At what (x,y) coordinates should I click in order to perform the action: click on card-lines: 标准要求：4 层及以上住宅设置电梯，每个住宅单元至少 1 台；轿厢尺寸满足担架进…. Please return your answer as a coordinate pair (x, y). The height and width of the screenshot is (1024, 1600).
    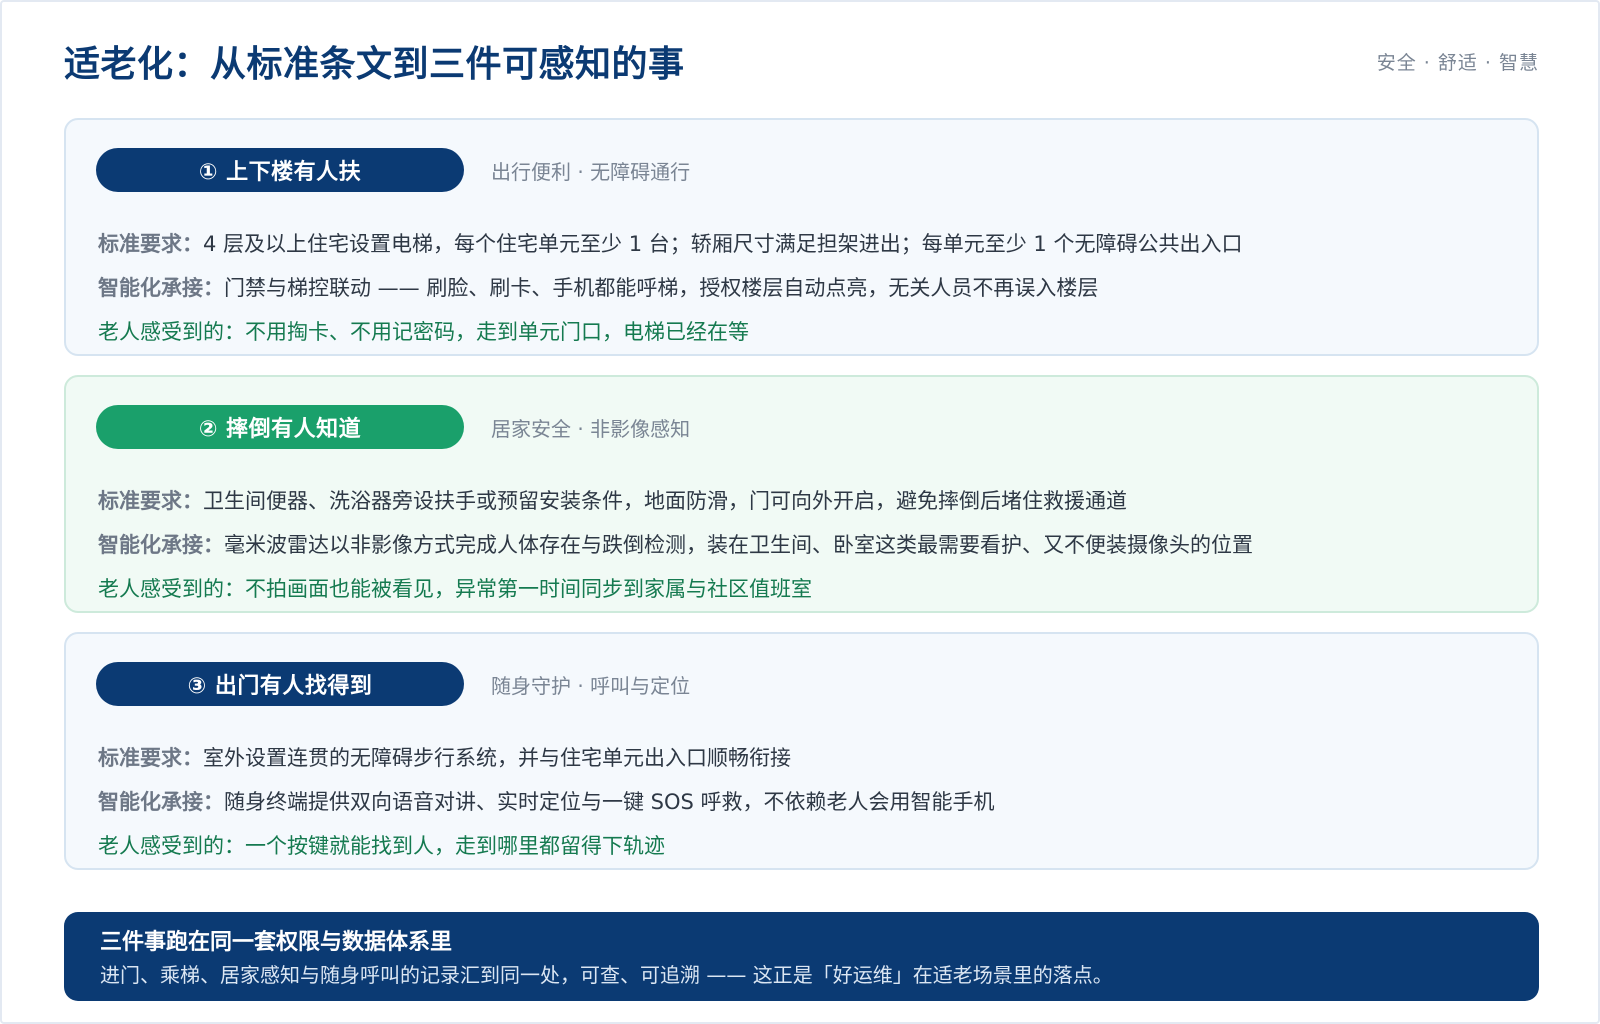
    Looking at the image, I should click on (807, 288).